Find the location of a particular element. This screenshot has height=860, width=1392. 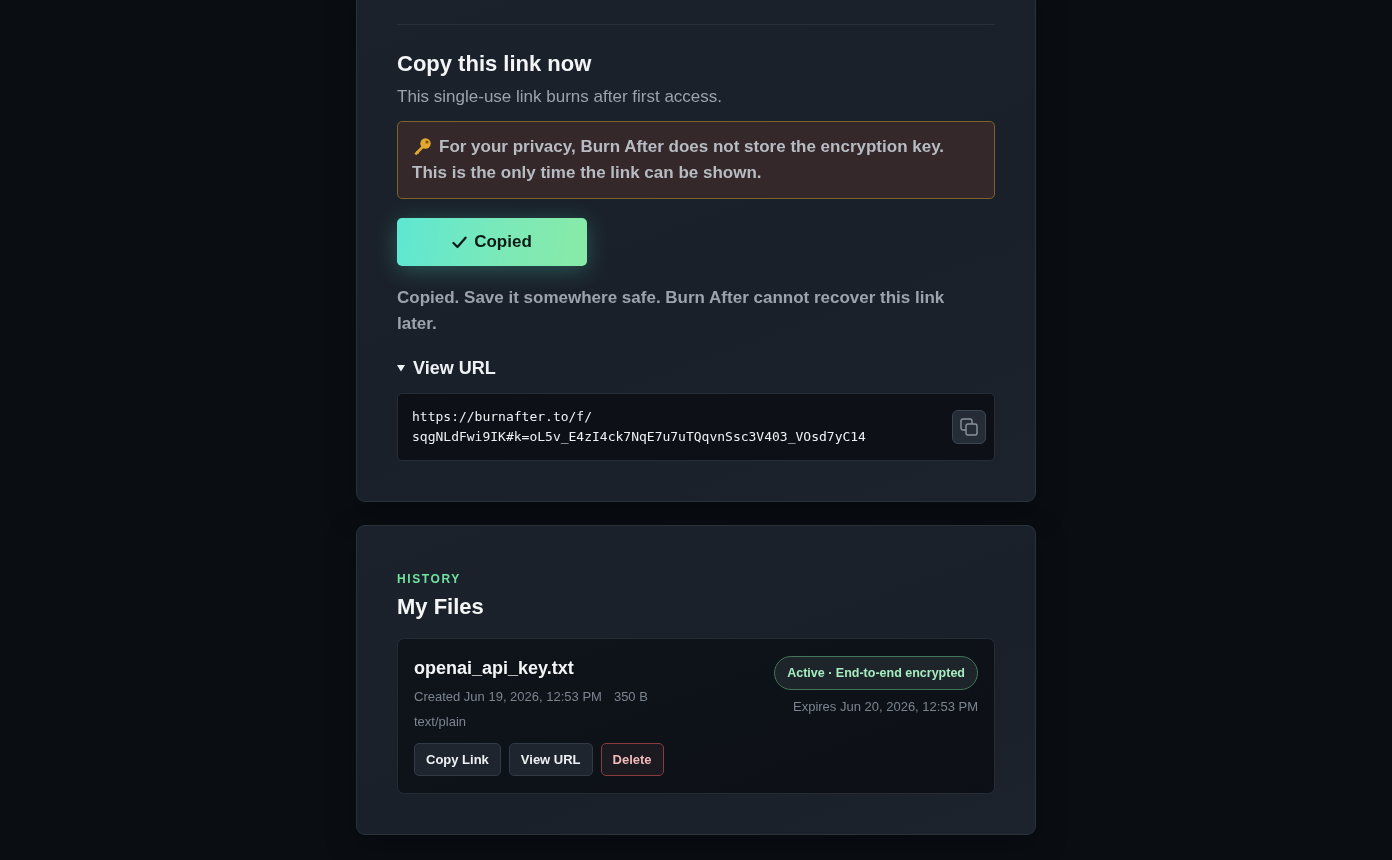

file-size: 350 B is located at coordinates (630, 697).